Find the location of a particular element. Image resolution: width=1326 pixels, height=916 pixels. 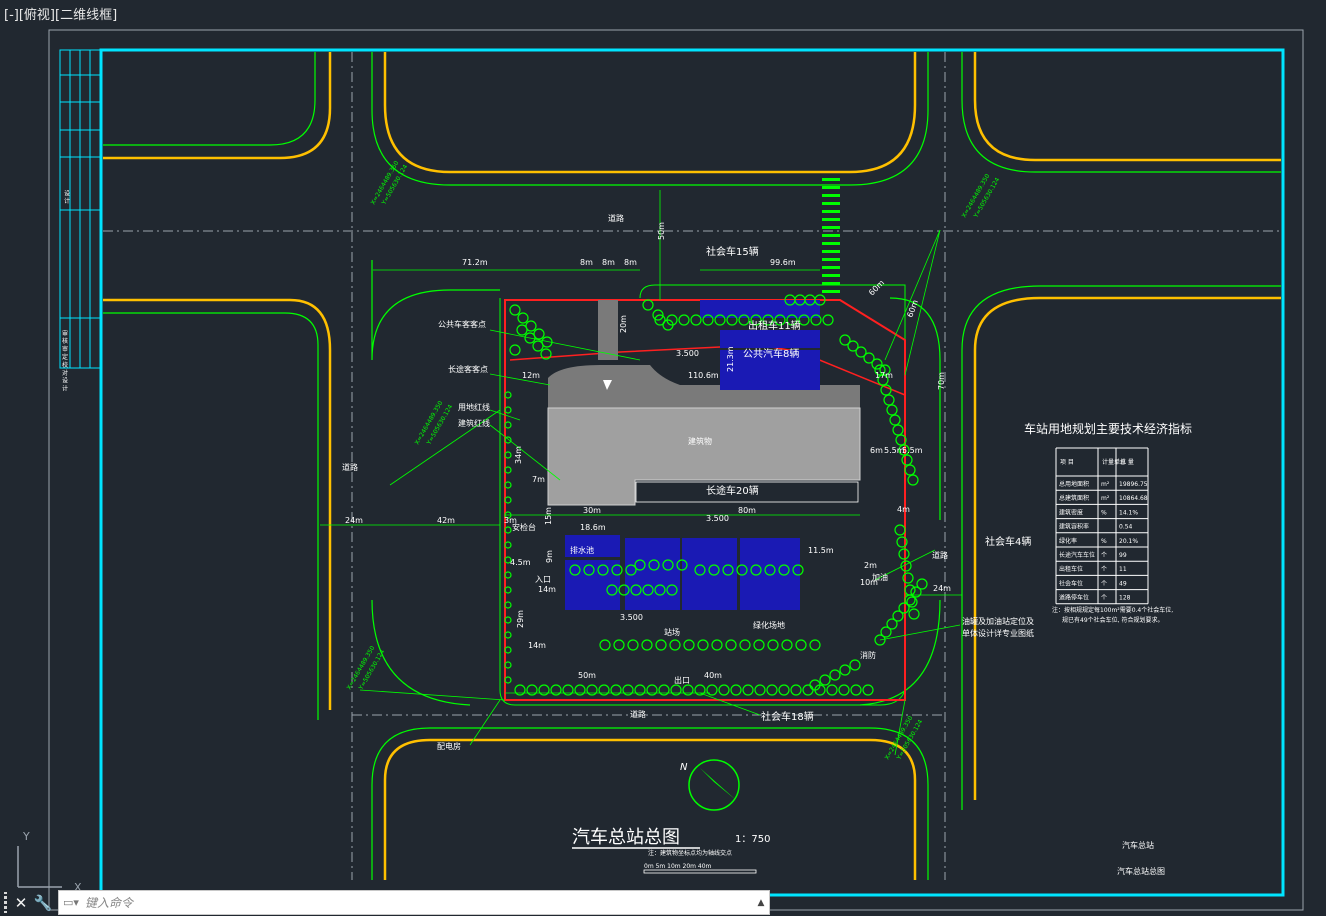

command-input is located at coordinates (418, 902).